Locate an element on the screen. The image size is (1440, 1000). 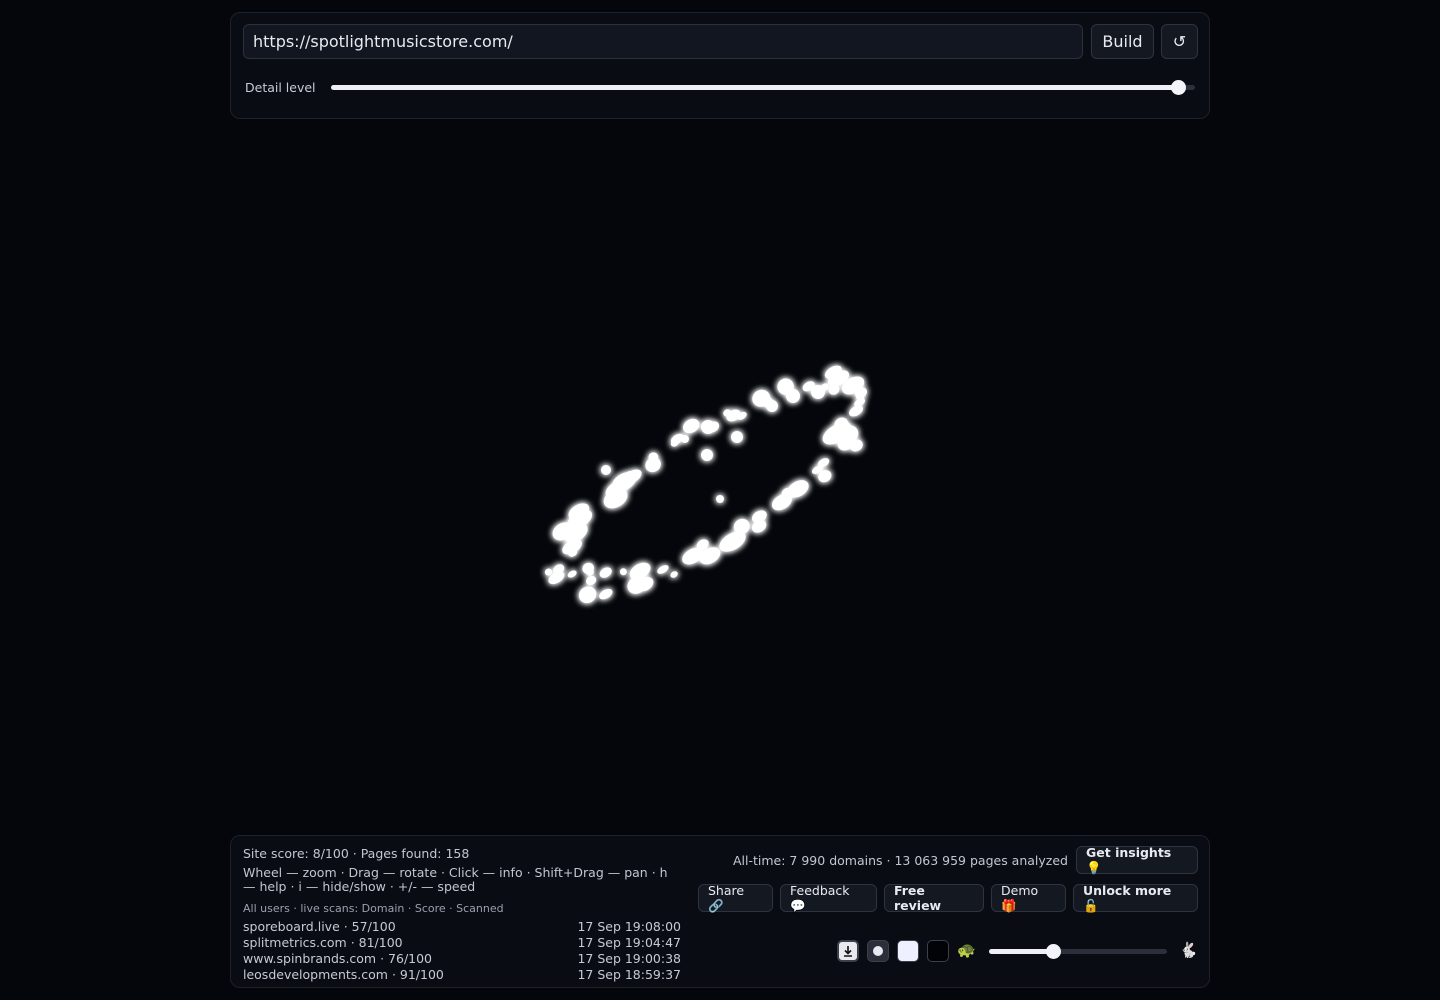
speed-fill is located at coordinates (1021, 951).